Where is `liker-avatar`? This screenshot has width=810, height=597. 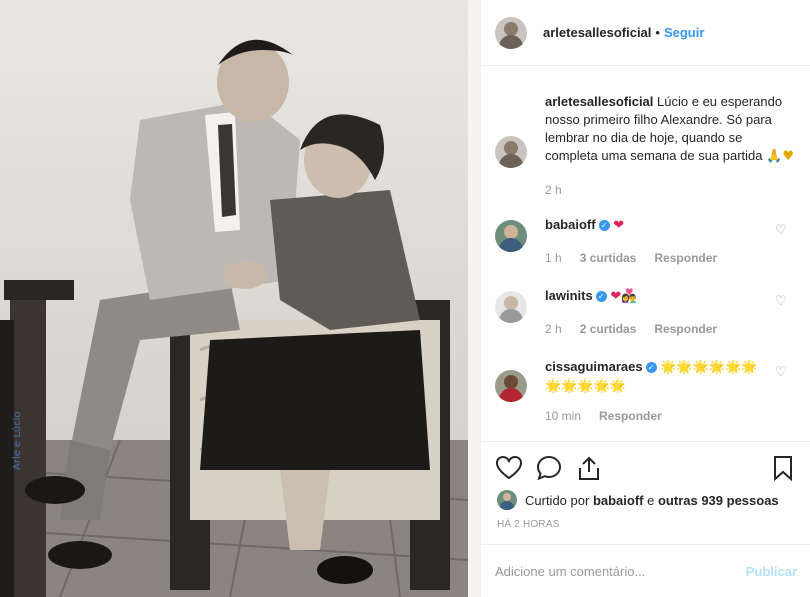 liker-avatar is located at coordinates (507, 500).